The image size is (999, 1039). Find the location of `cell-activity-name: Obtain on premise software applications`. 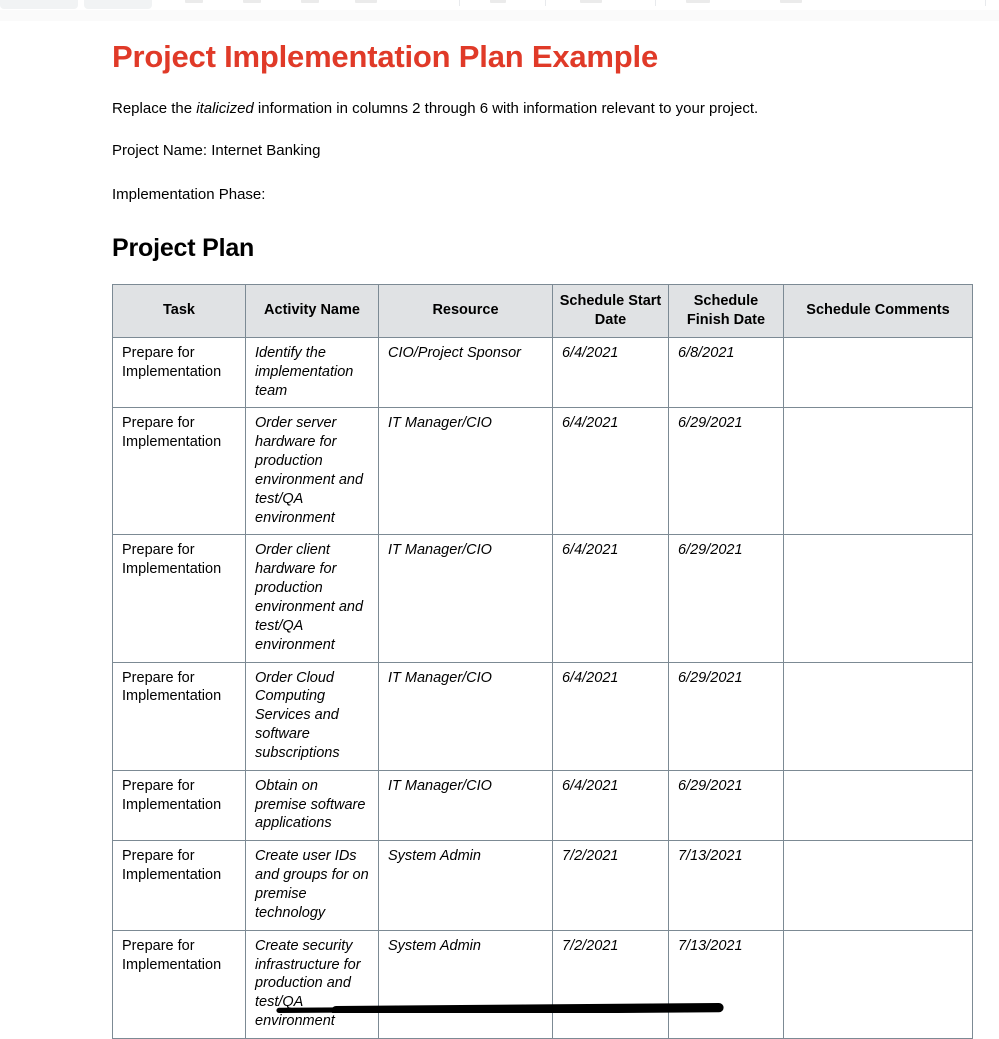

cell-activity-name: Obtain on premise software applications is located at coordinates (312, 805).